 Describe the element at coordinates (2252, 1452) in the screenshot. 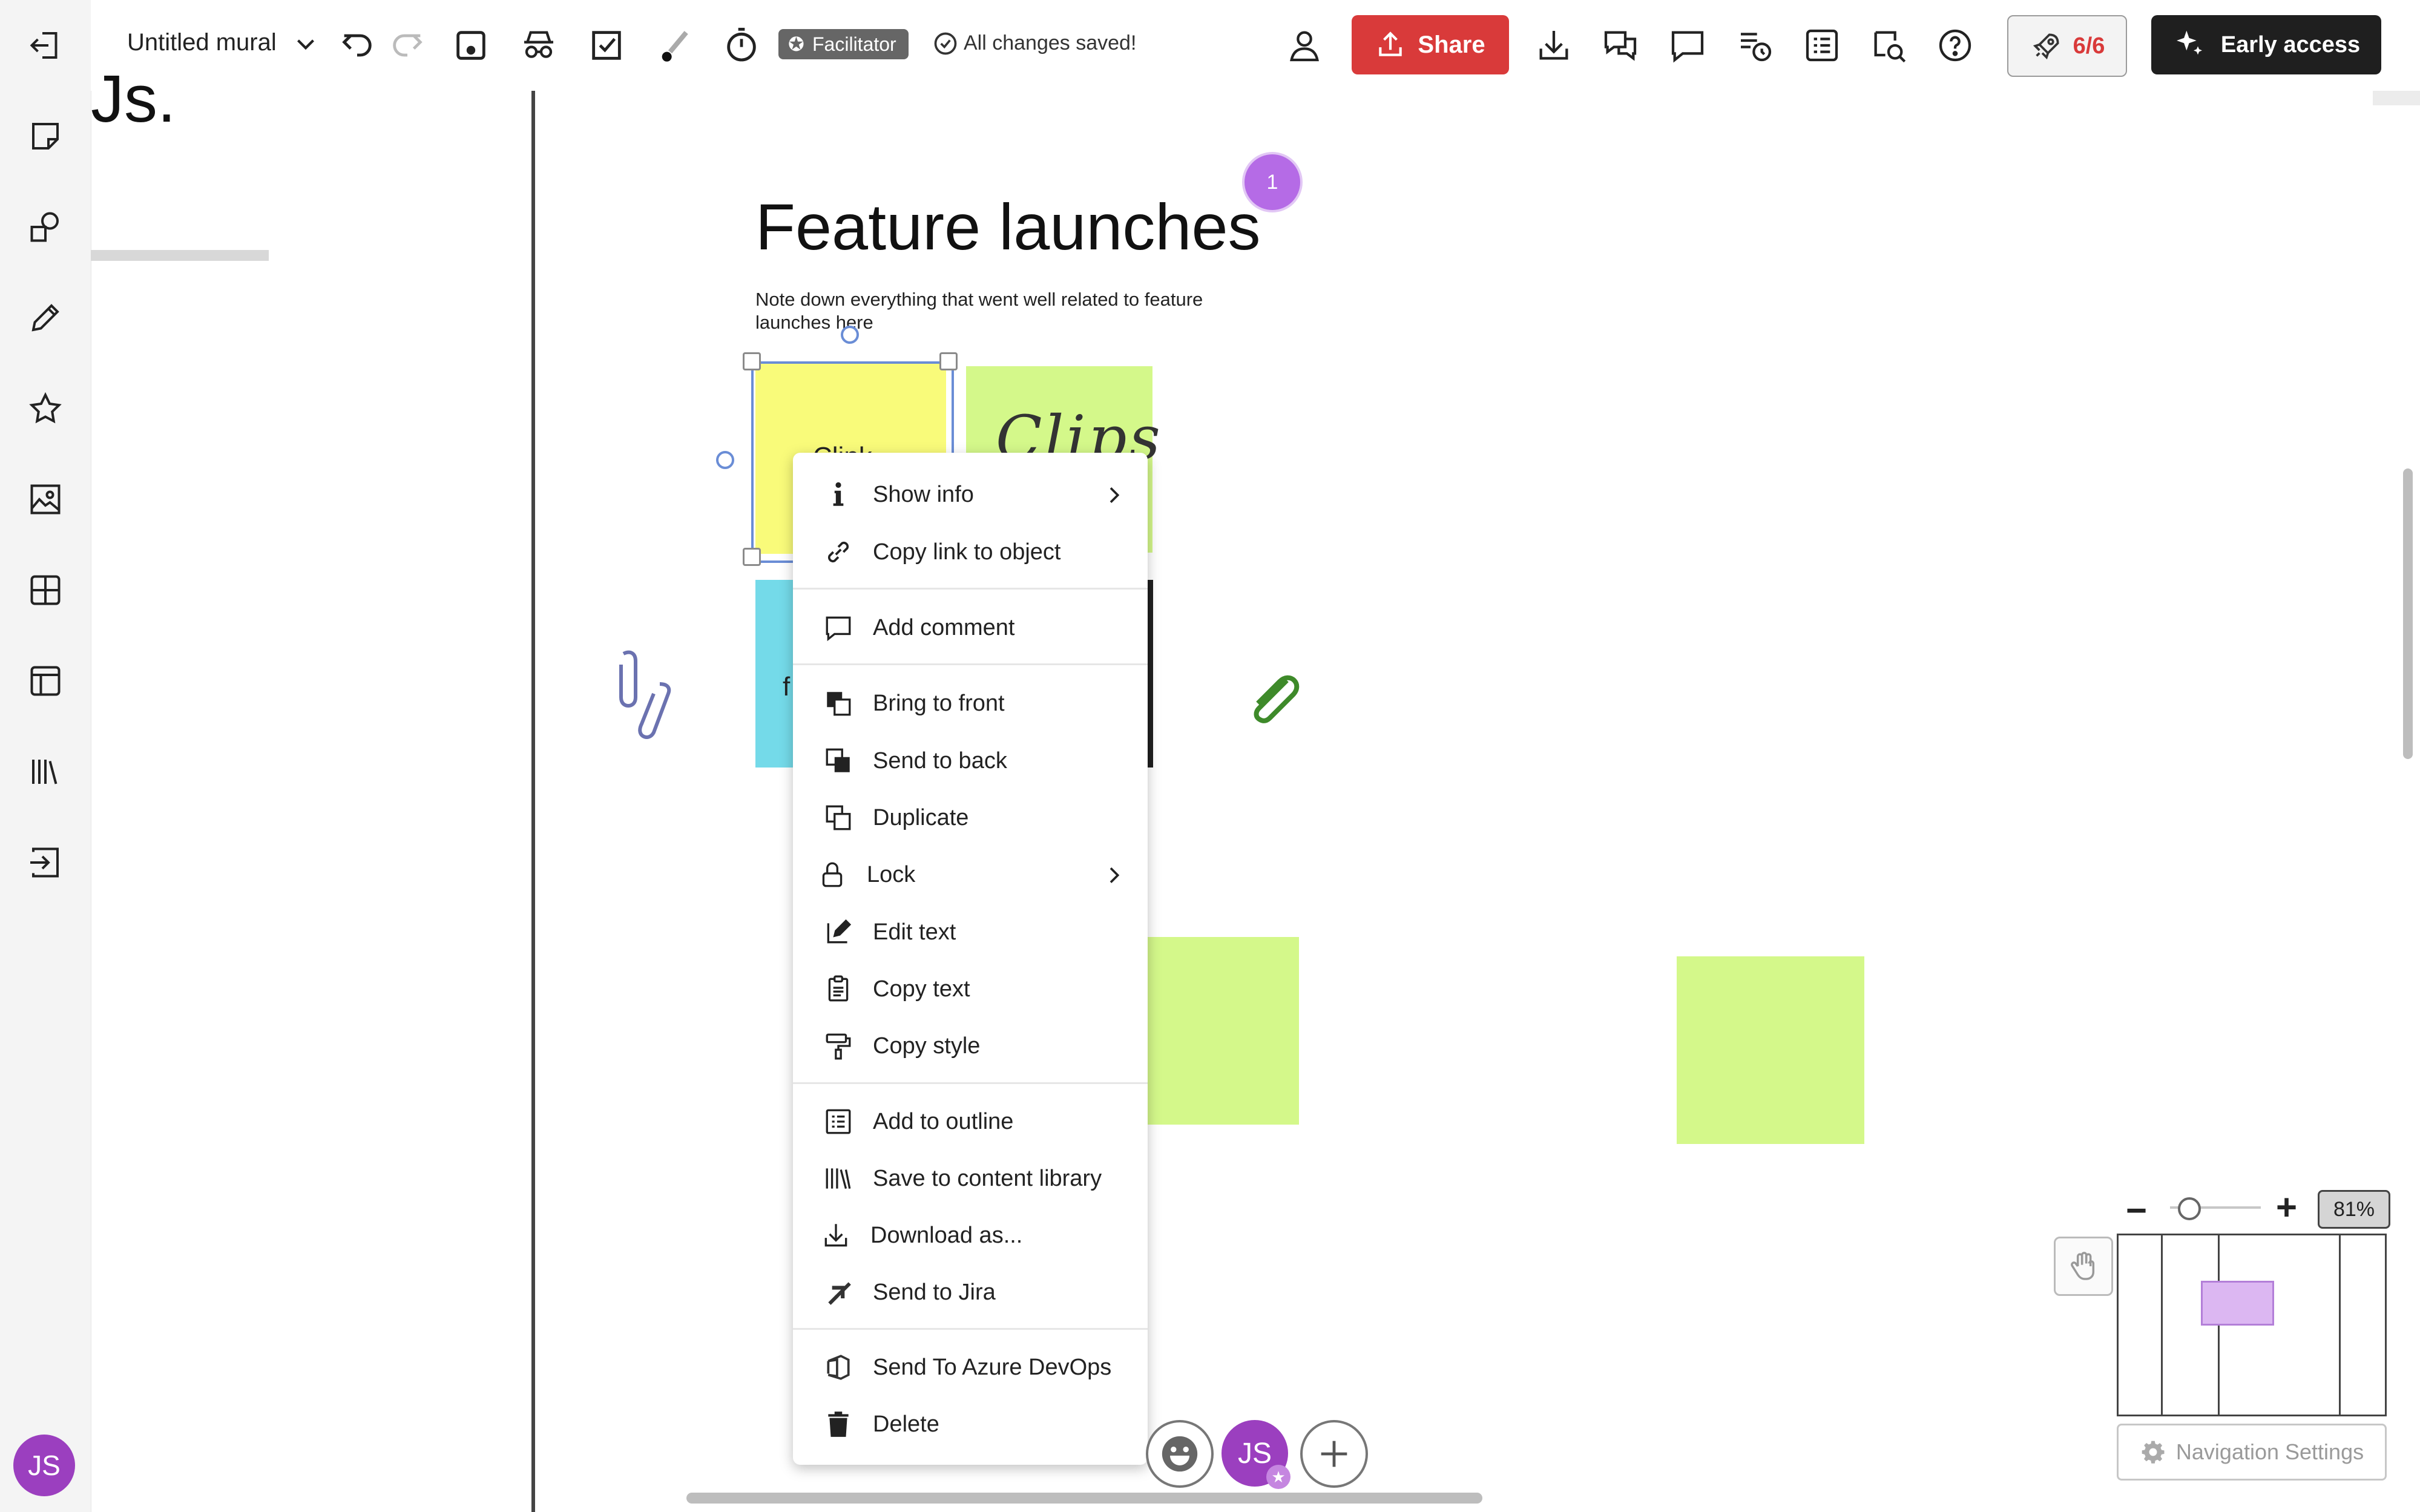

I see `navigation-settings-button: Navigation Settings` at that location.